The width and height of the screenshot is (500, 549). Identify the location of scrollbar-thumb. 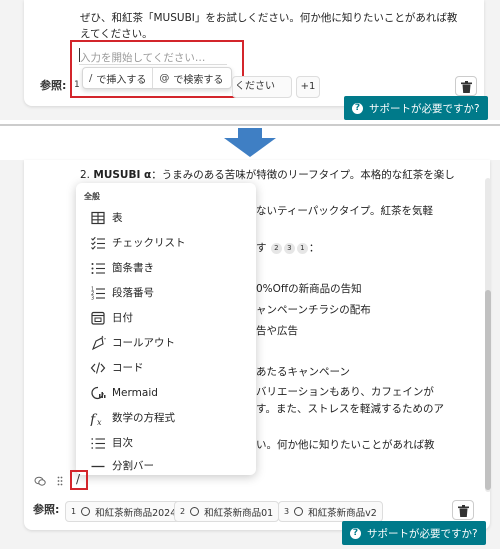
(488, 390).